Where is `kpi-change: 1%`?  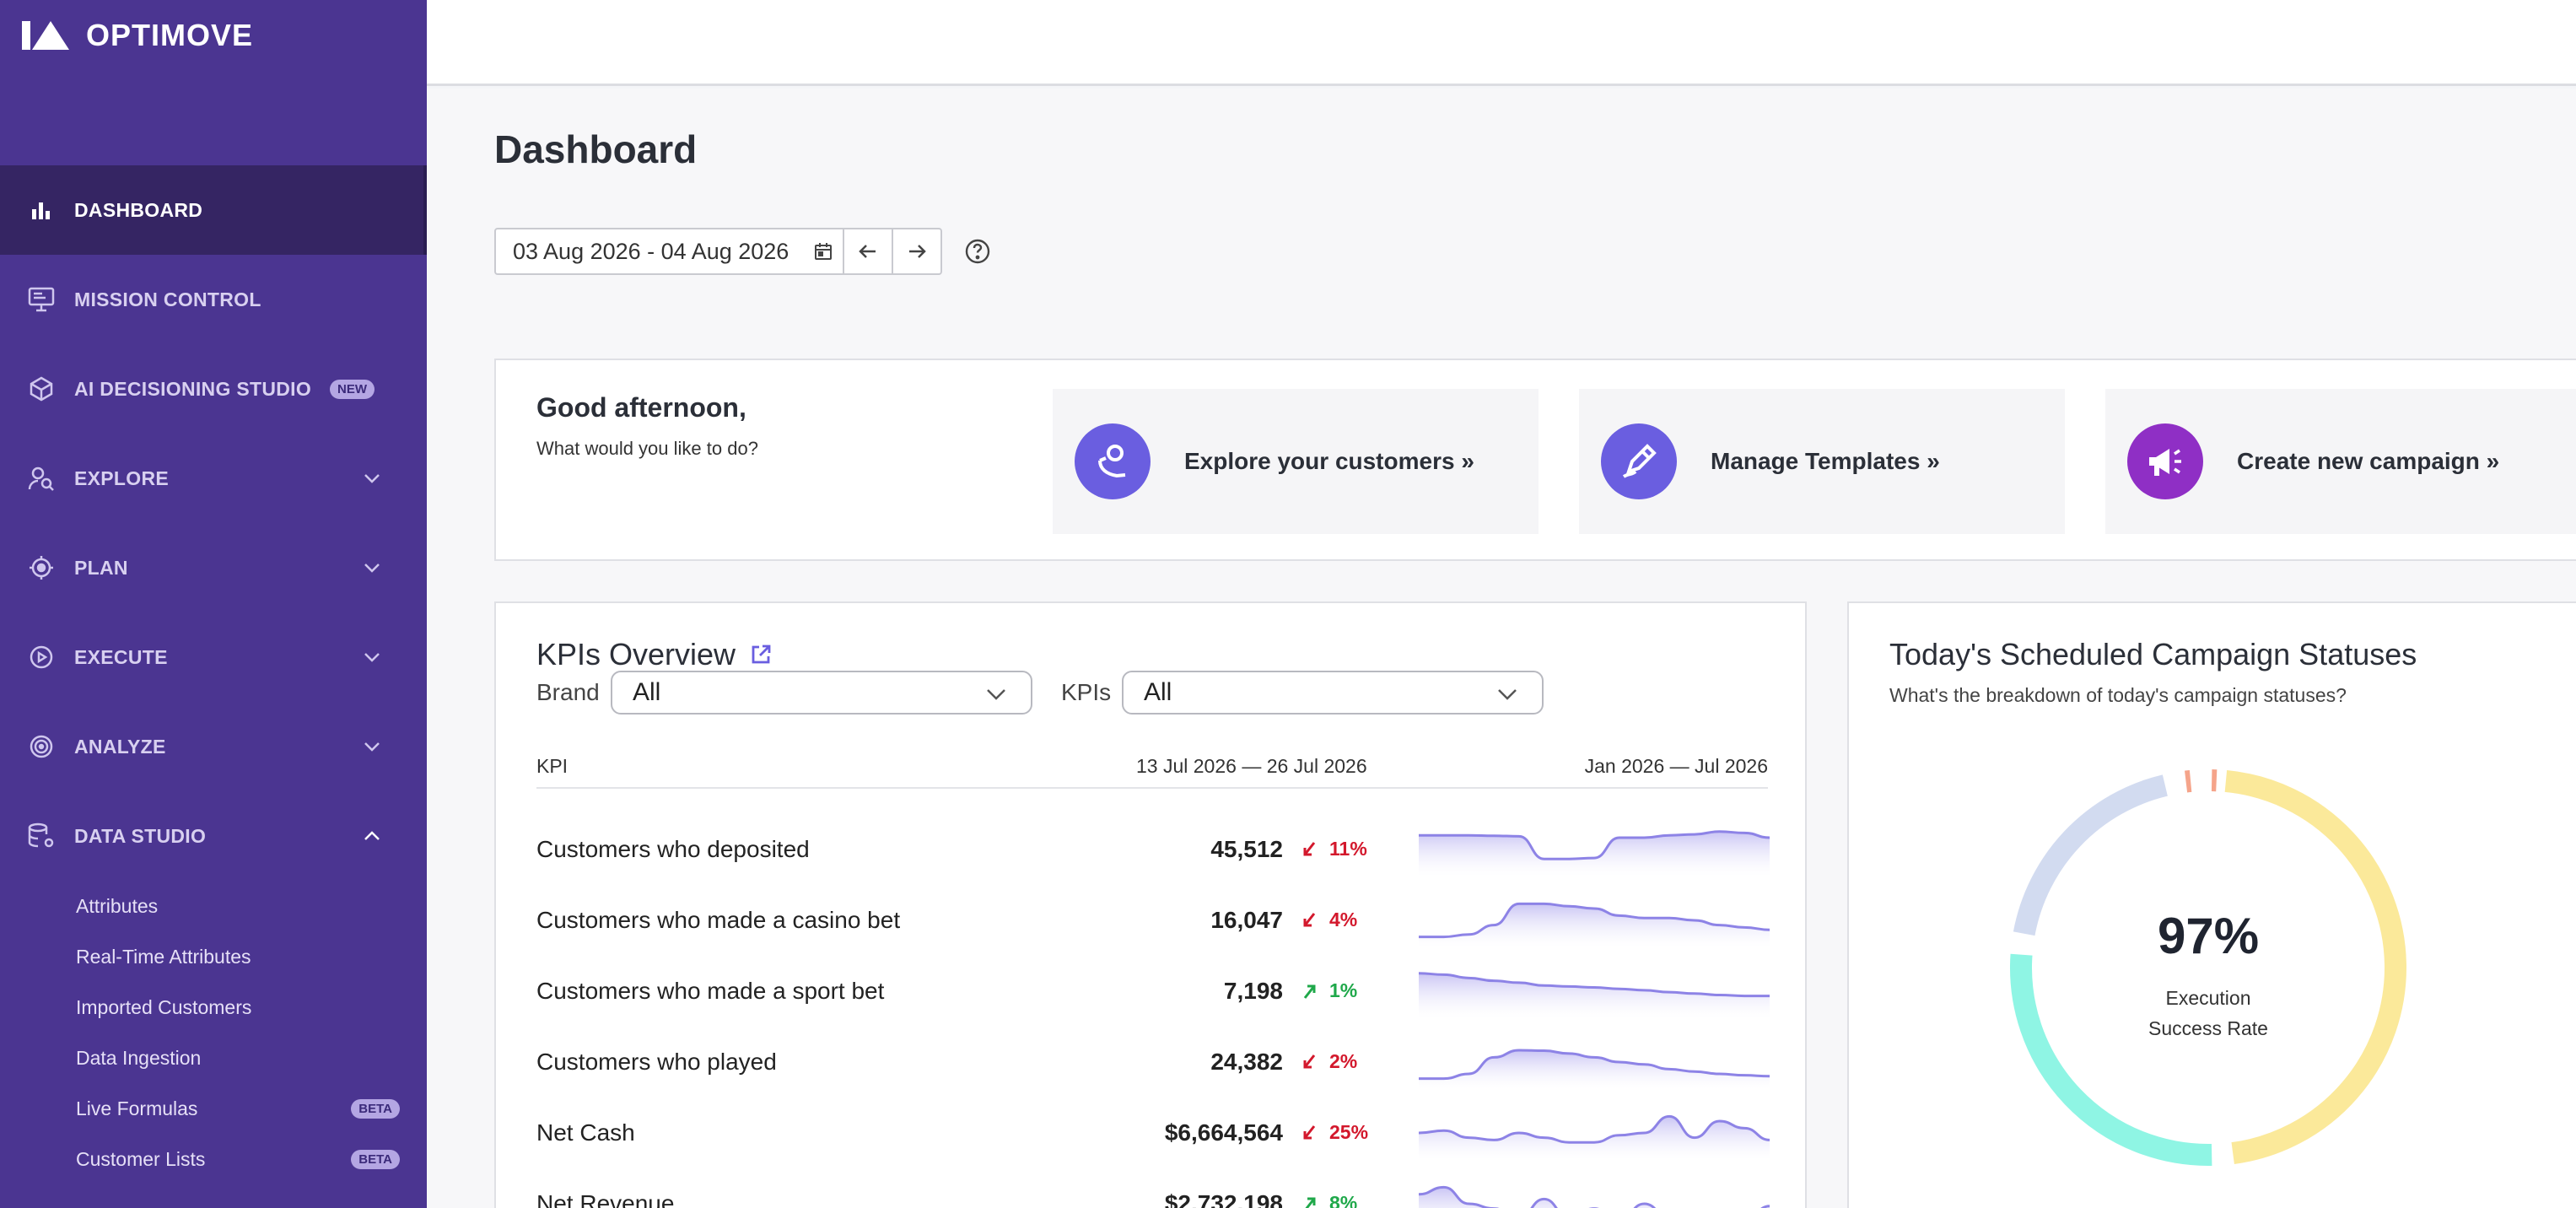
kpi-change: 1% is located at coordinates (1343, 990).